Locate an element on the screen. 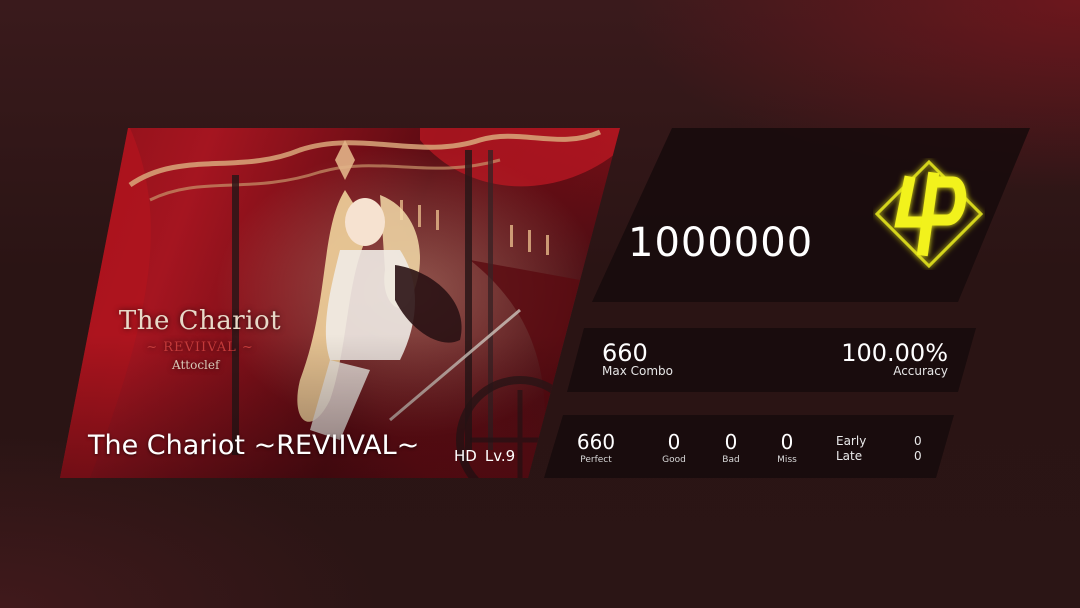 This screenshot has height=608, width=1080. early-label: Early is located at coordinates (851, 441).